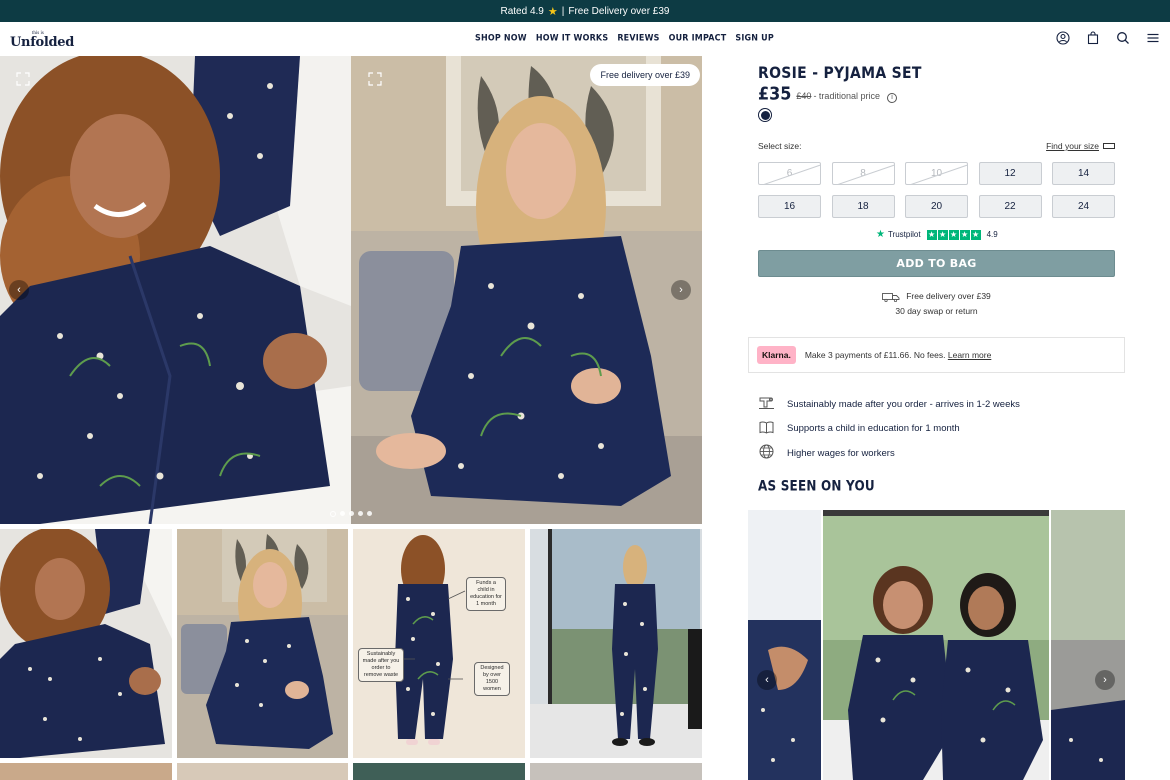 This screenshot has height=780, width=1170. What do you see at coordinates (681, 290) in the screenshot?
I see `gallery-next-button: ›` at bounding box center [681, 290].